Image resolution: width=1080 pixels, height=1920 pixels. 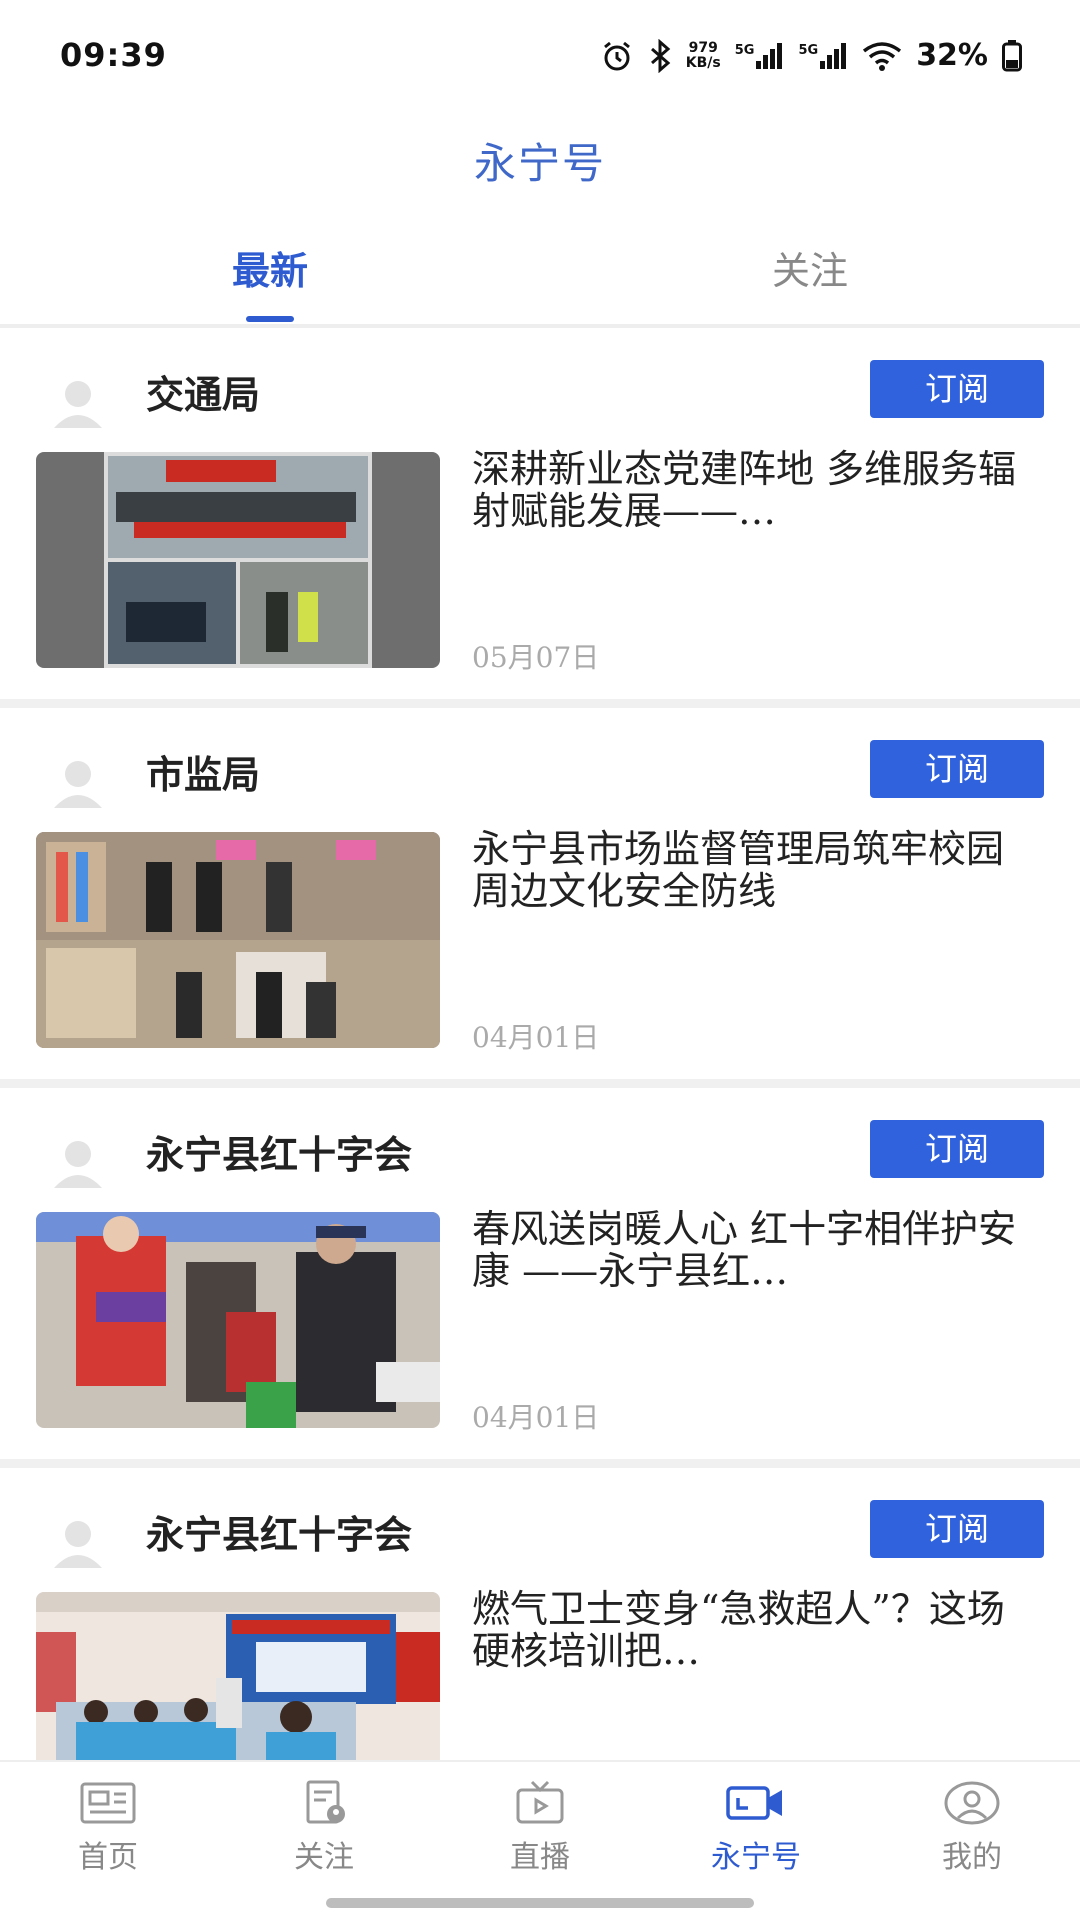 What do you see at coordinates (752, 870) in the screenshot?
I see `article-title: 永宁县市场监督管理局筑牢校园周边文化安全防线` at bounding box center [752, 870].